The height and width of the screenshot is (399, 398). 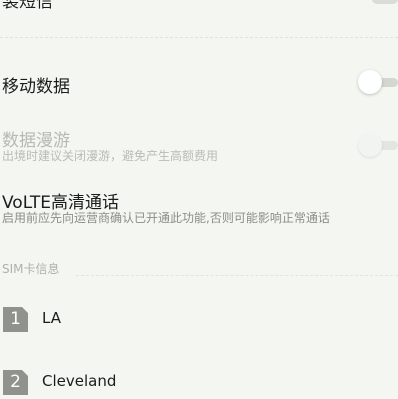 I want to click on data-roaming-subtitle: 出境时建议关闭漫游，避免产生高额费用, so click(x=110, y=156).